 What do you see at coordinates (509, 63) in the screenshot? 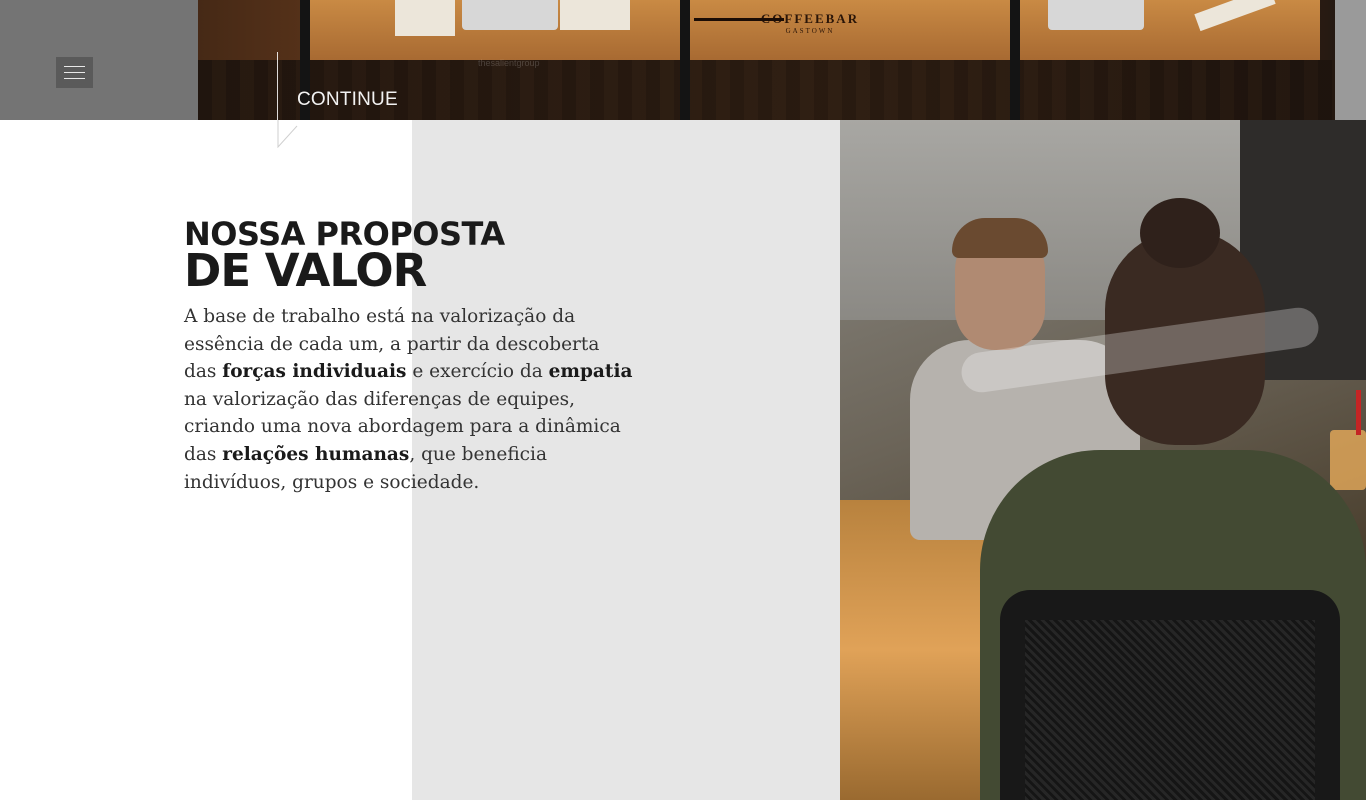
I see `watermark-text: thesalientgroup` at bounding box center [509, 63].